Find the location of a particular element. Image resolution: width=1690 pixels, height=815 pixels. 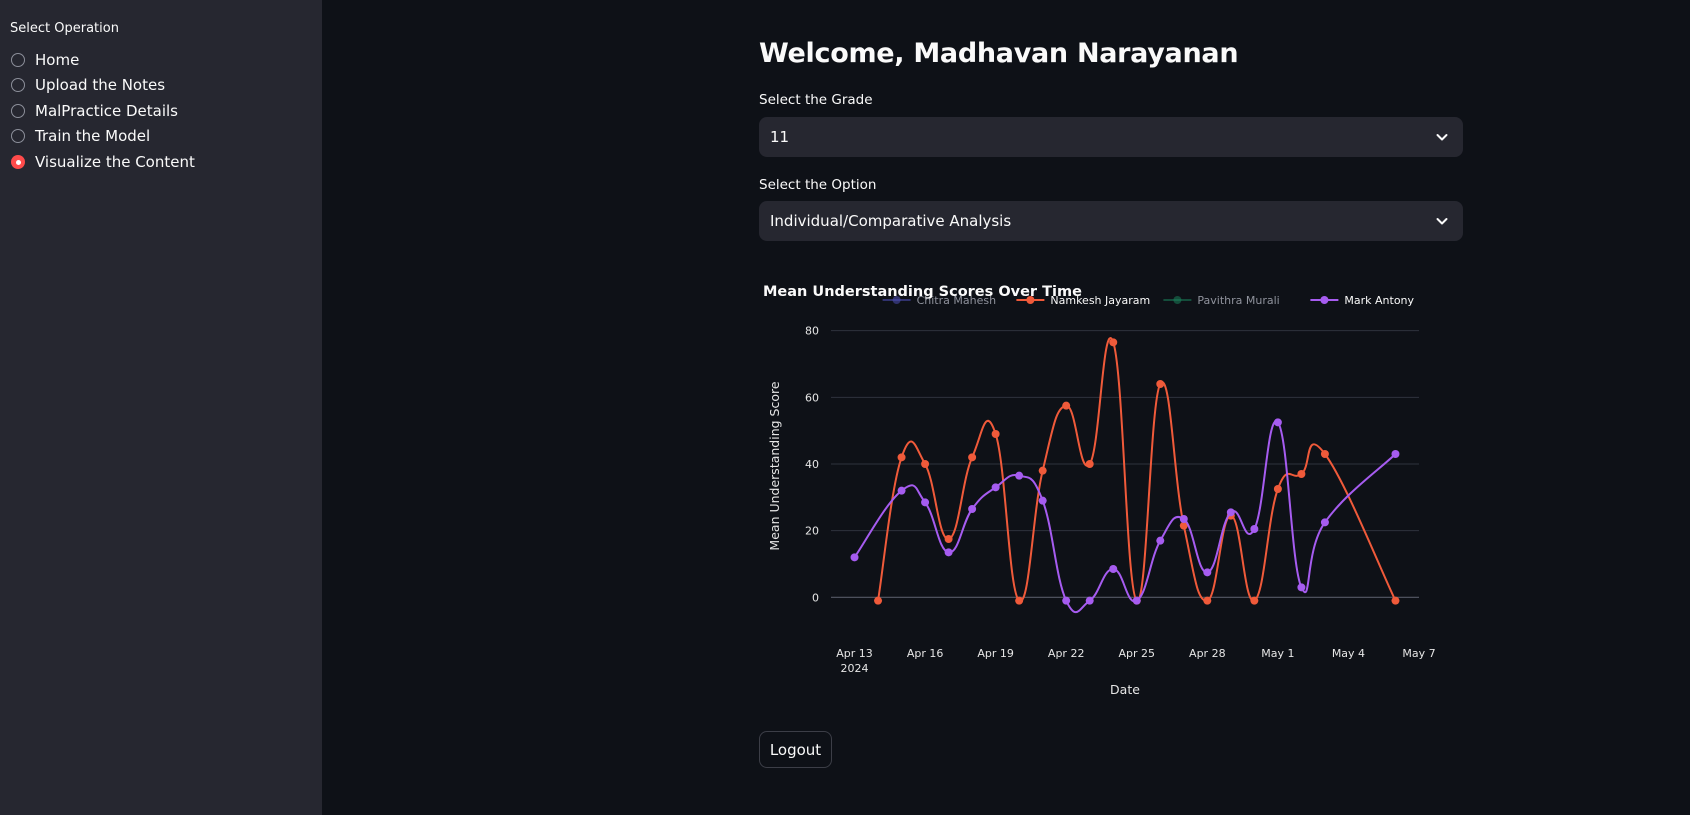

legend-item: Pavithra Murali is located at coordinates (1221, 300).